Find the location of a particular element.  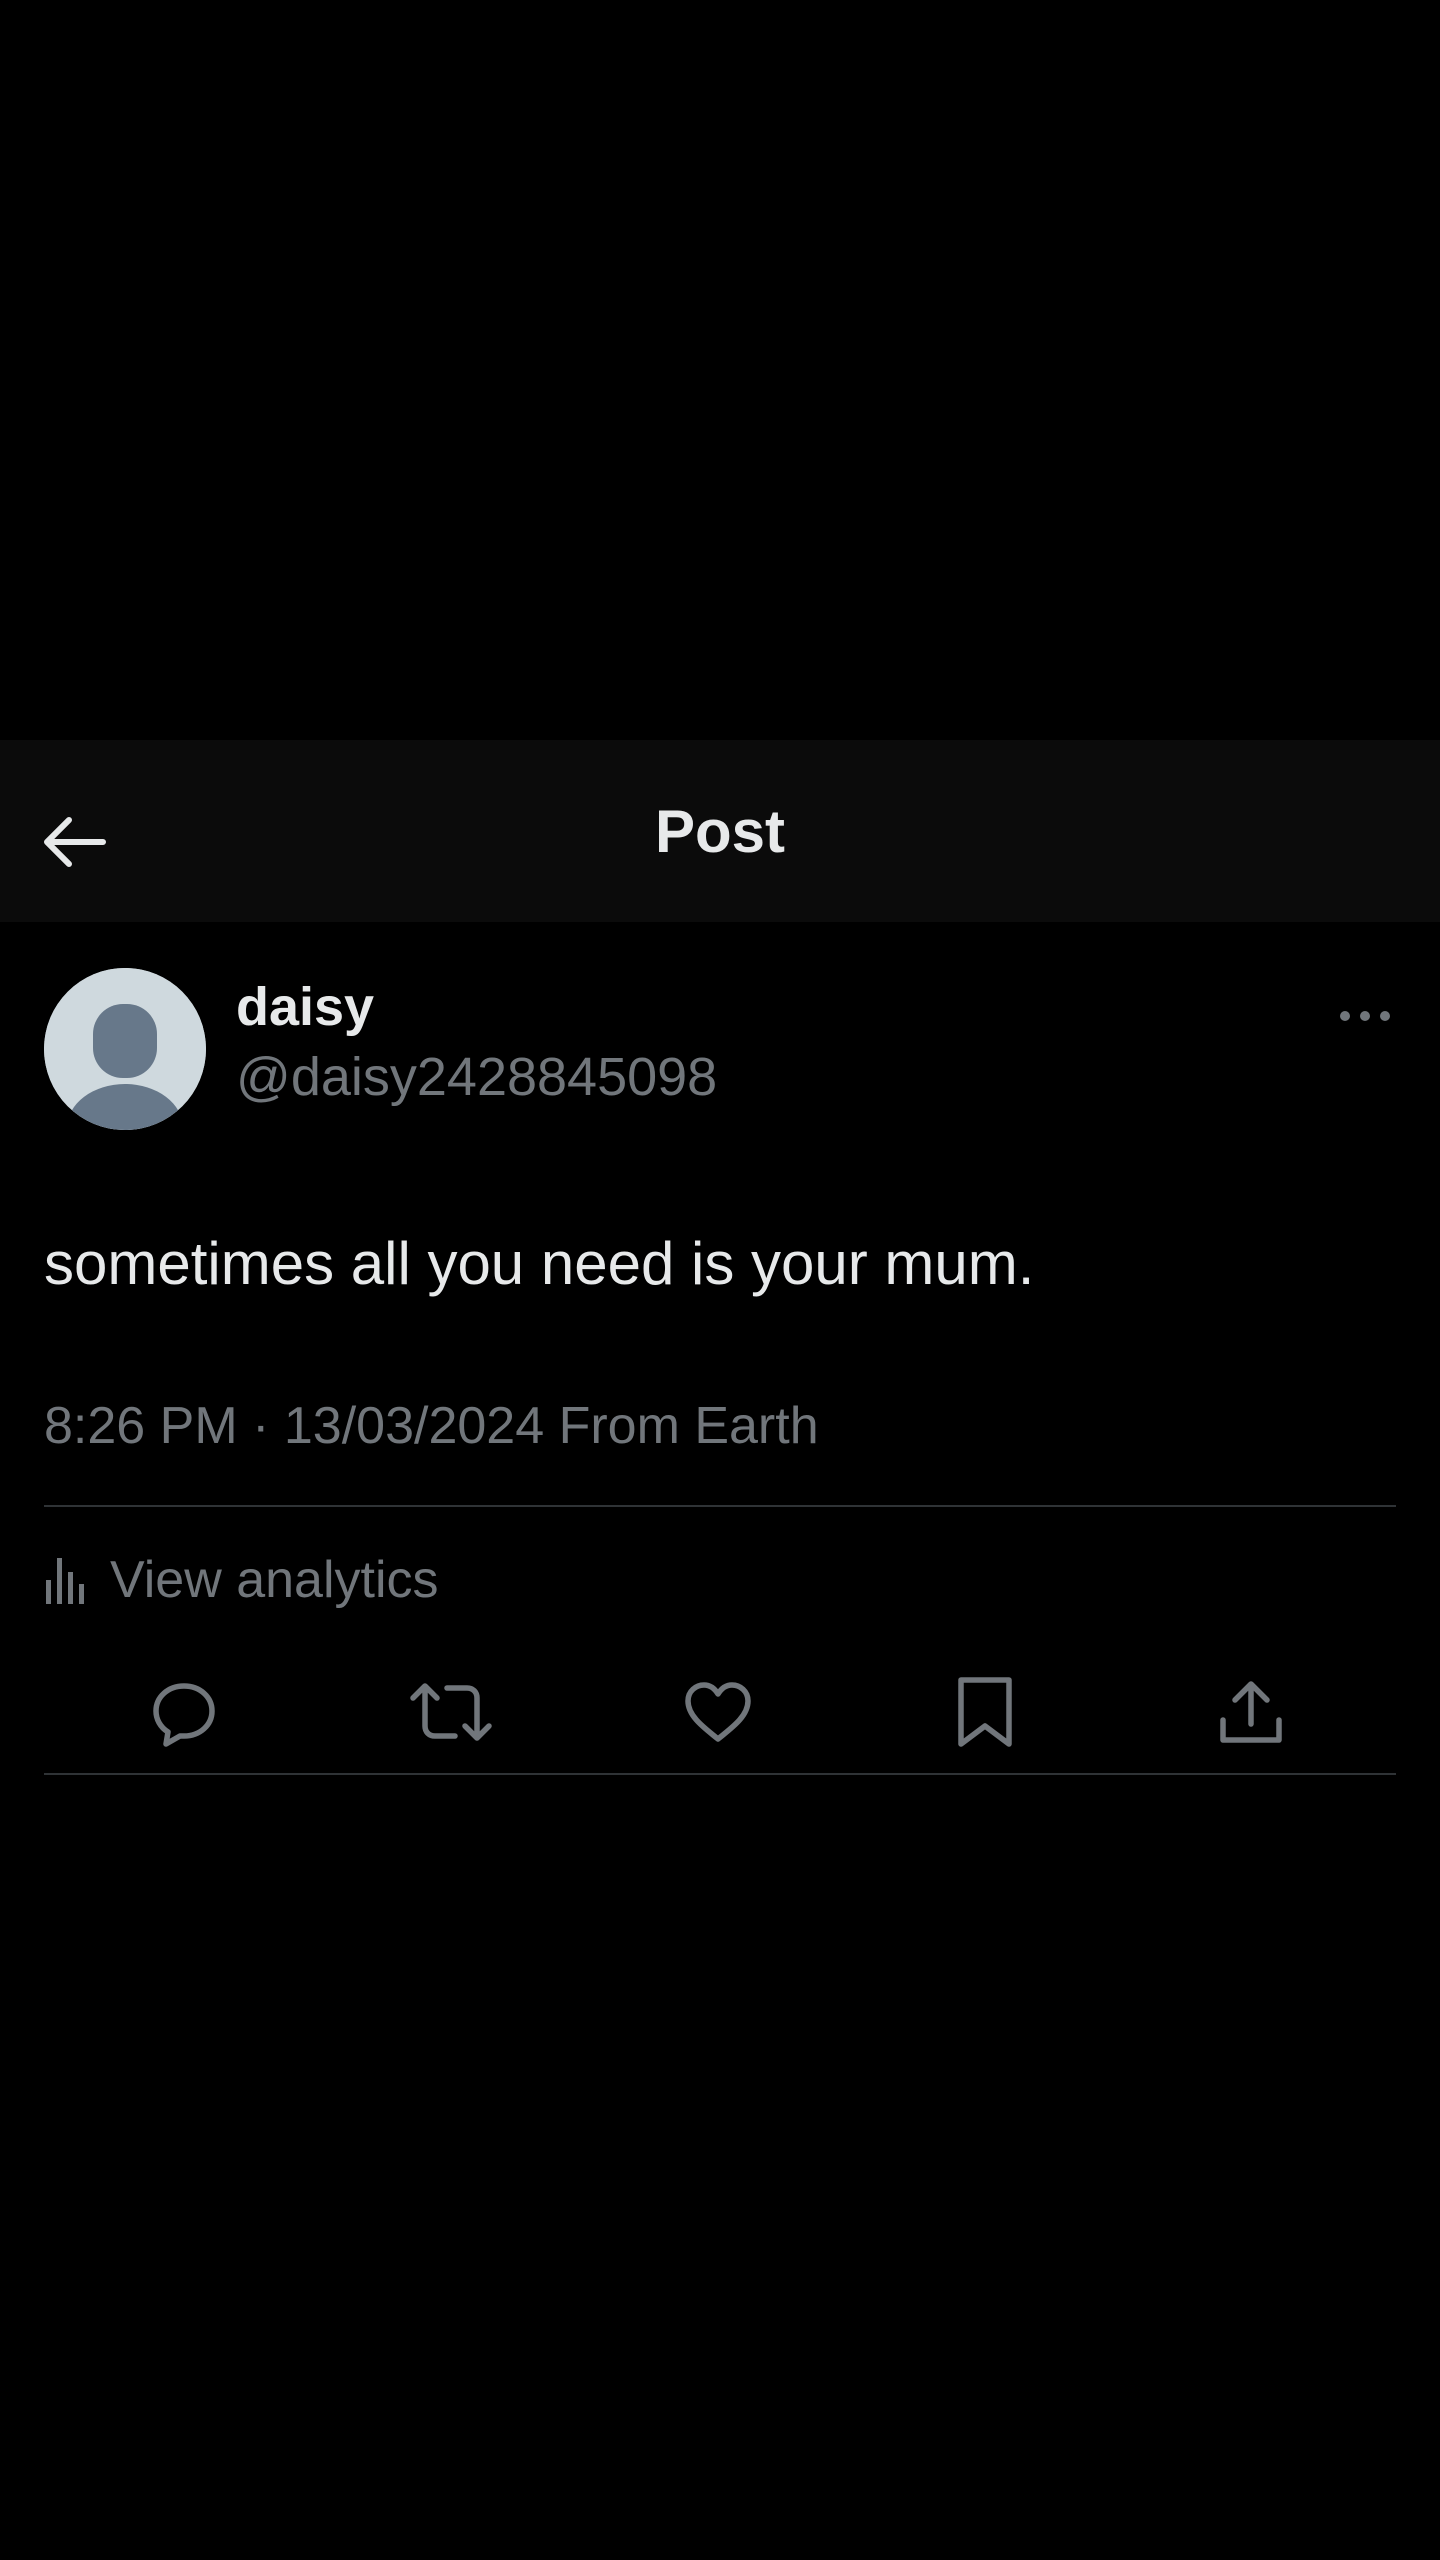

back-button is located at coordinates (73, 842).